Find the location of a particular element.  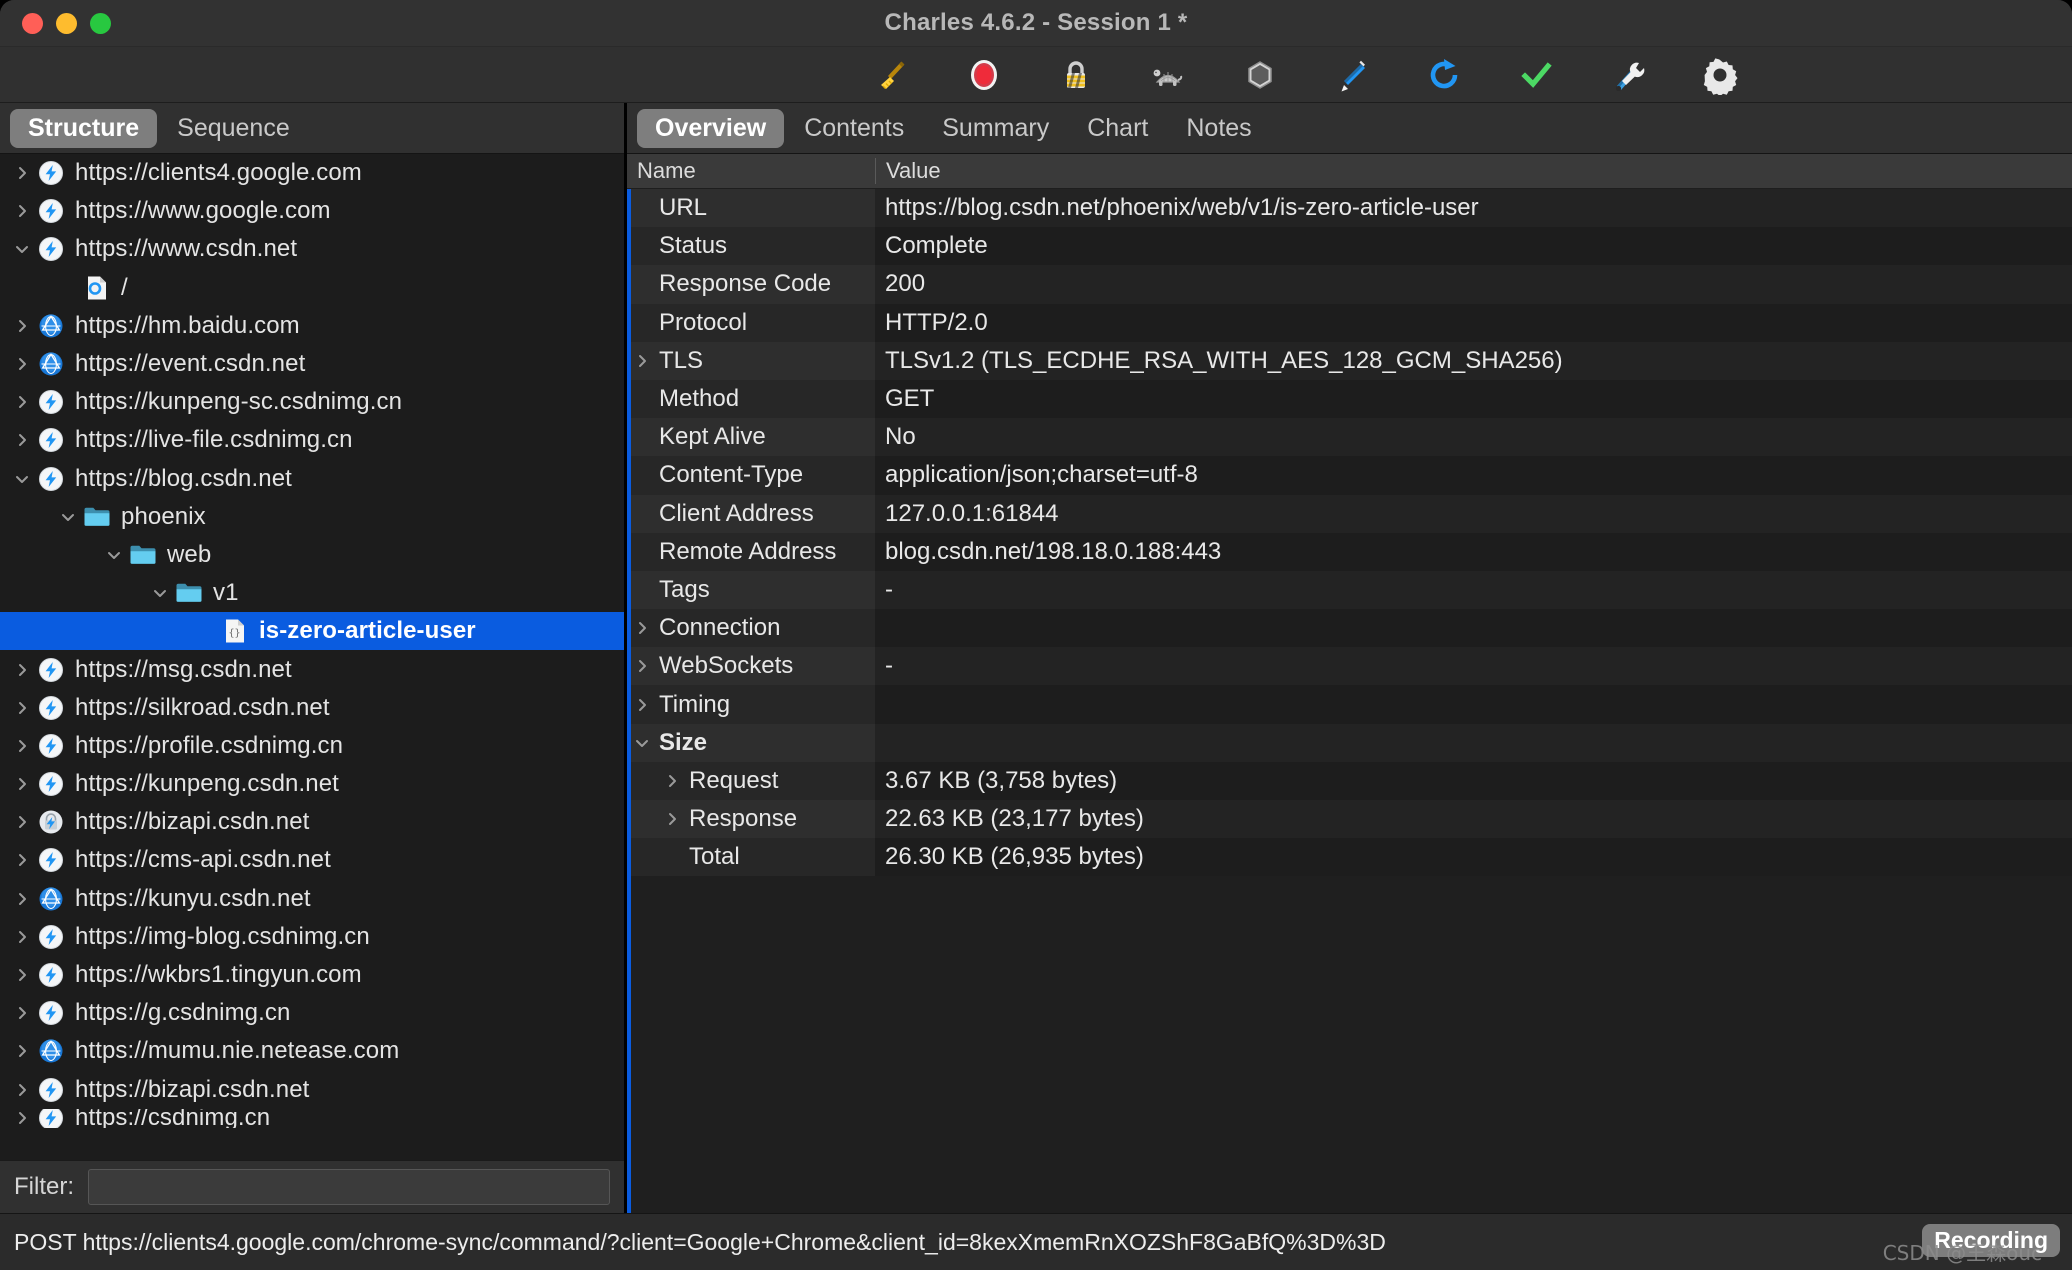

tree-row-selected: {} is-zero-article-user is located at coordinates (312, 631).